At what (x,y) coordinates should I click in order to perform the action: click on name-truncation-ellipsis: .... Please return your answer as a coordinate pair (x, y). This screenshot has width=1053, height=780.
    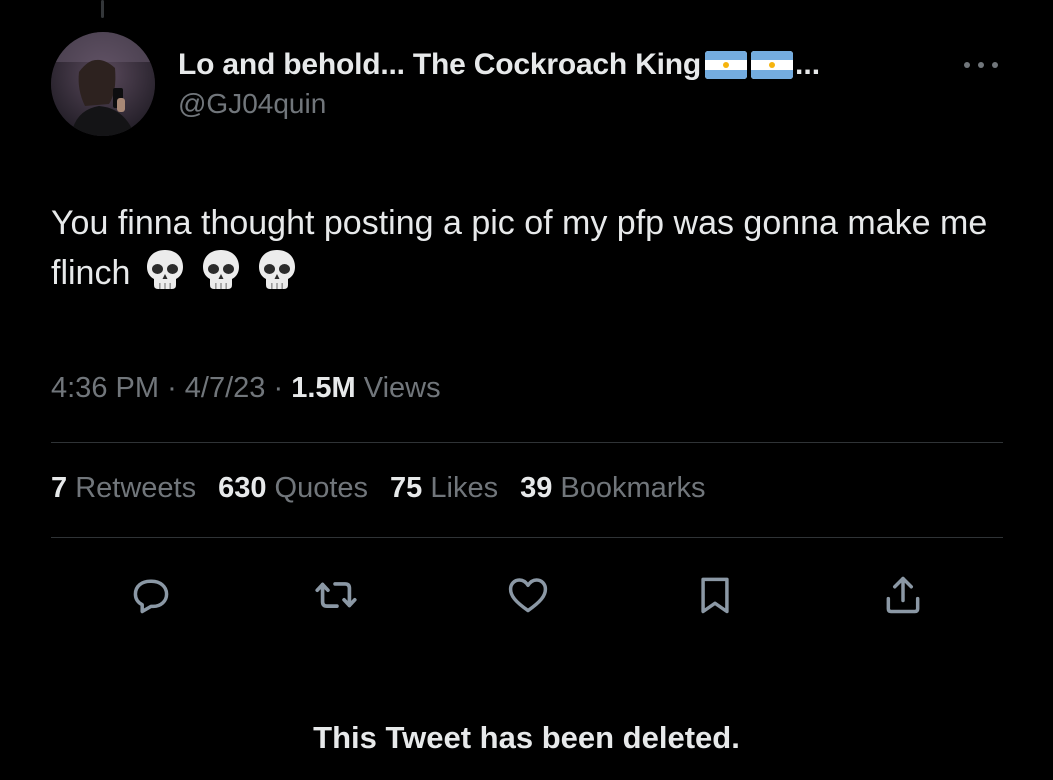
    Looking at the image, I should click on (808, 64).